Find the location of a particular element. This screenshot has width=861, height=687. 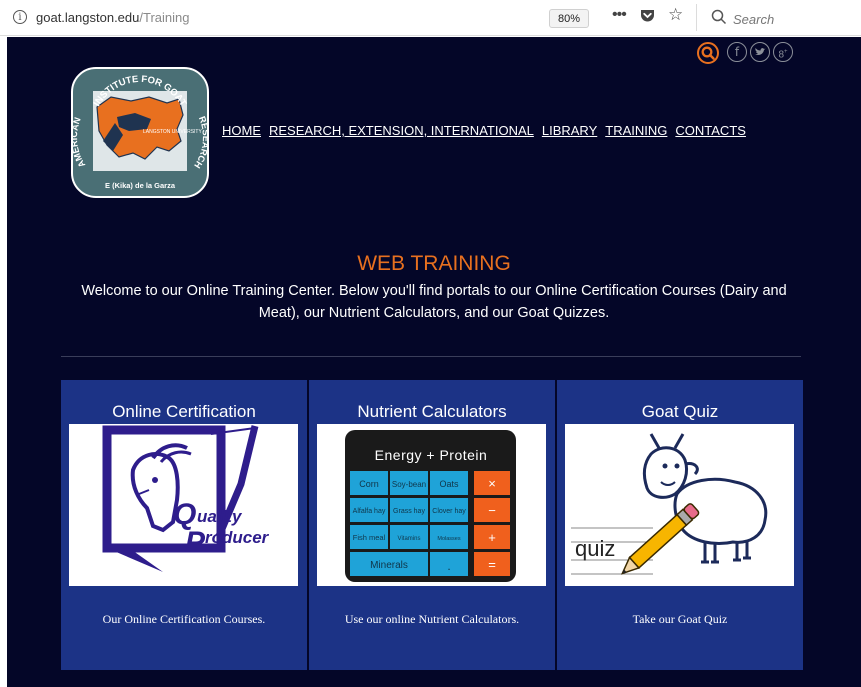

site-search-icon is located at coordinates (708, 53).